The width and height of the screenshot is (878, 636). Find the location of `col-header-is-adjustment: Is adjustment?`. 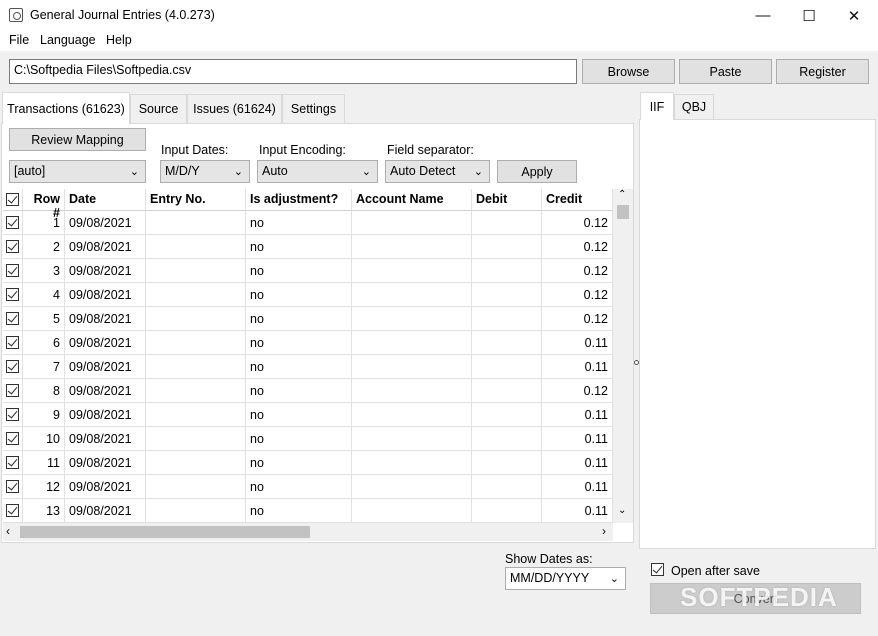

col-header-is-adjustment: Is adjustment? is located at coordinates (299, 200).